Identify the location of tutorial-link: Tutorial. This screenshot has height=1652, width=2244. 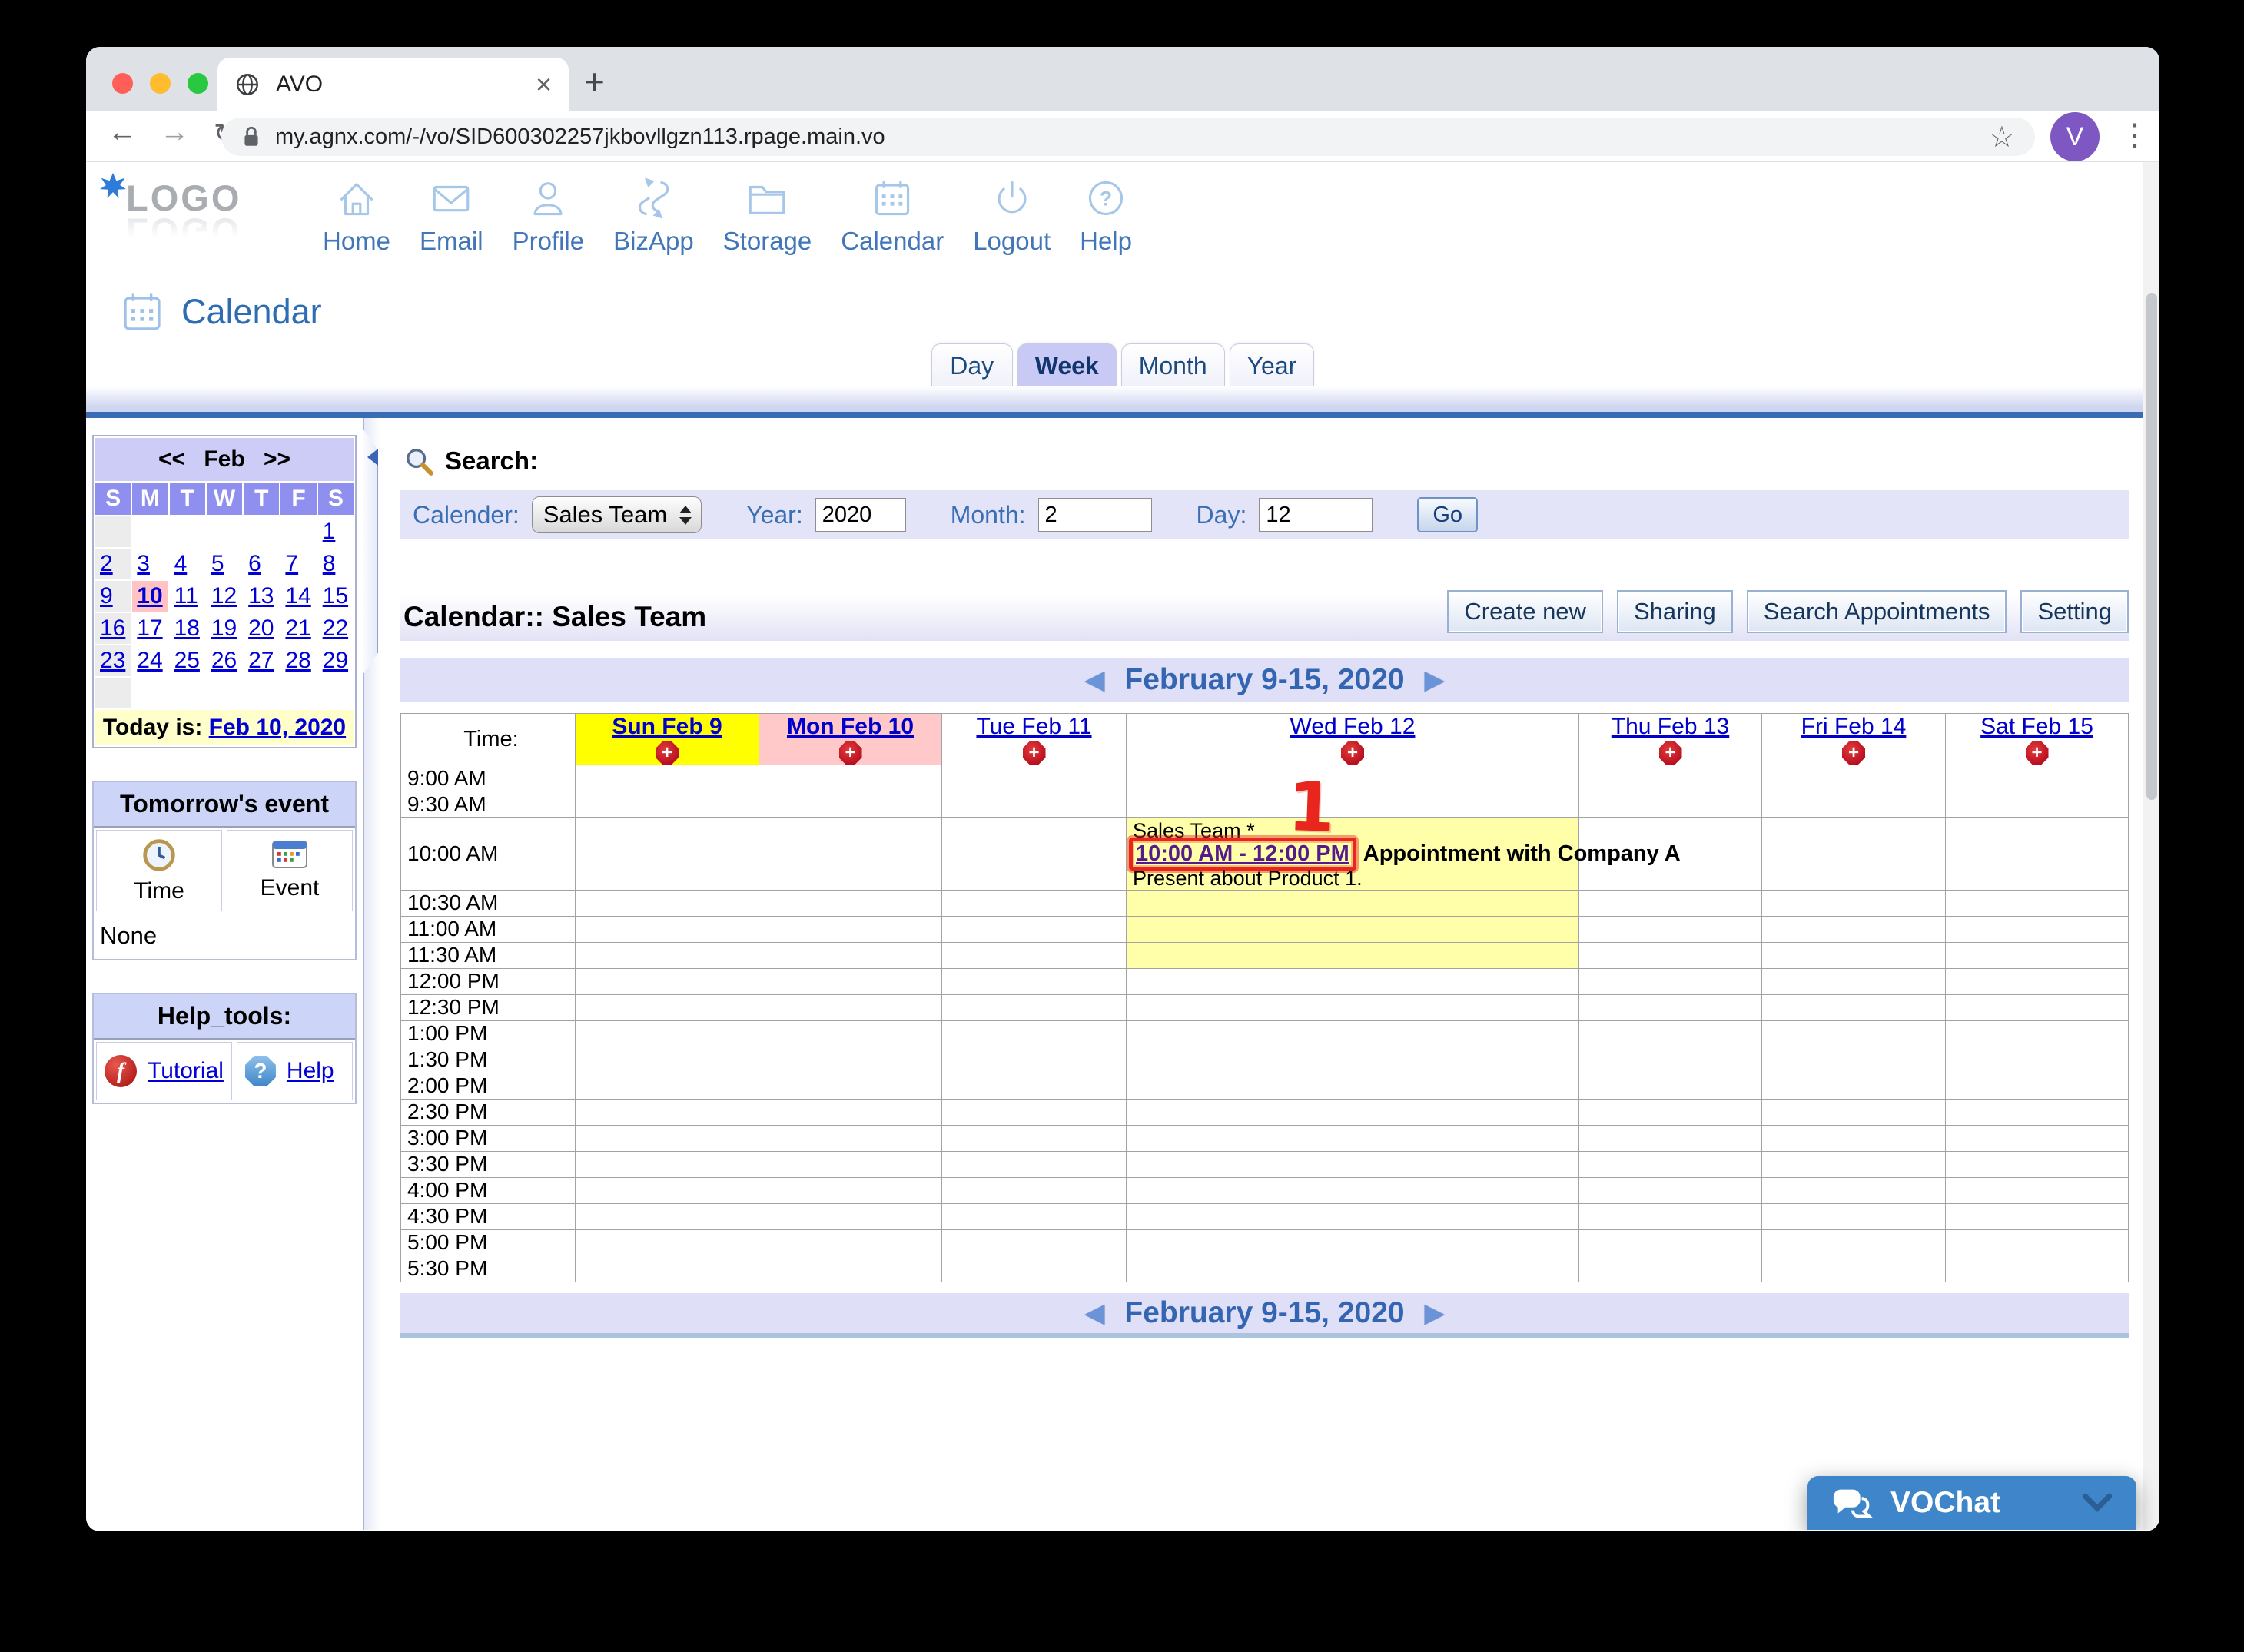
(186, 1071).